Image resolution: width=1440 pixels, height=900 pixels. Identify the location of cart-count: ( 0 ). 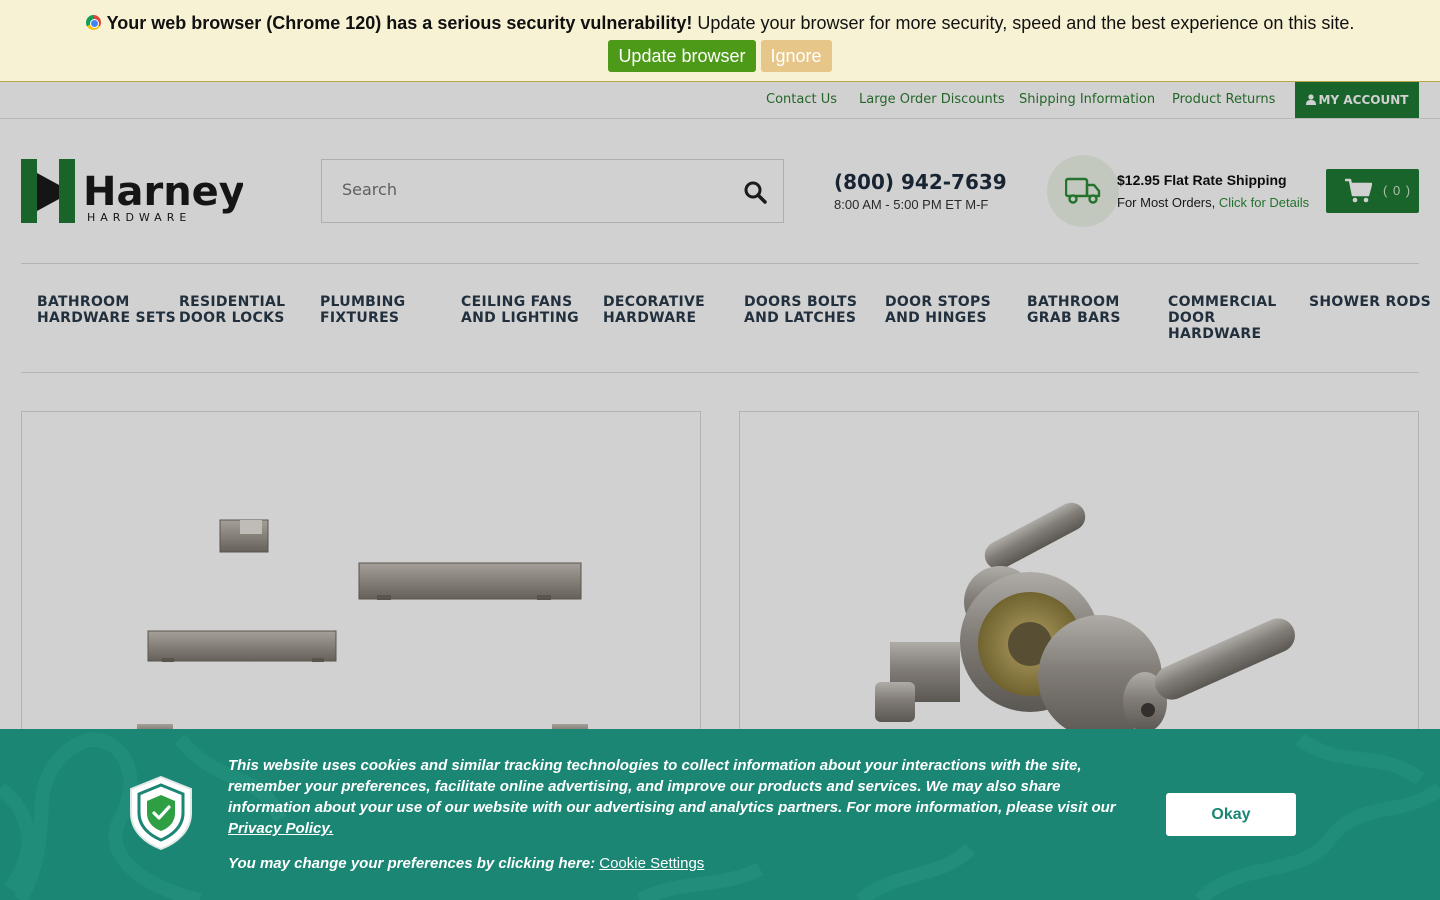
(1397, 190).